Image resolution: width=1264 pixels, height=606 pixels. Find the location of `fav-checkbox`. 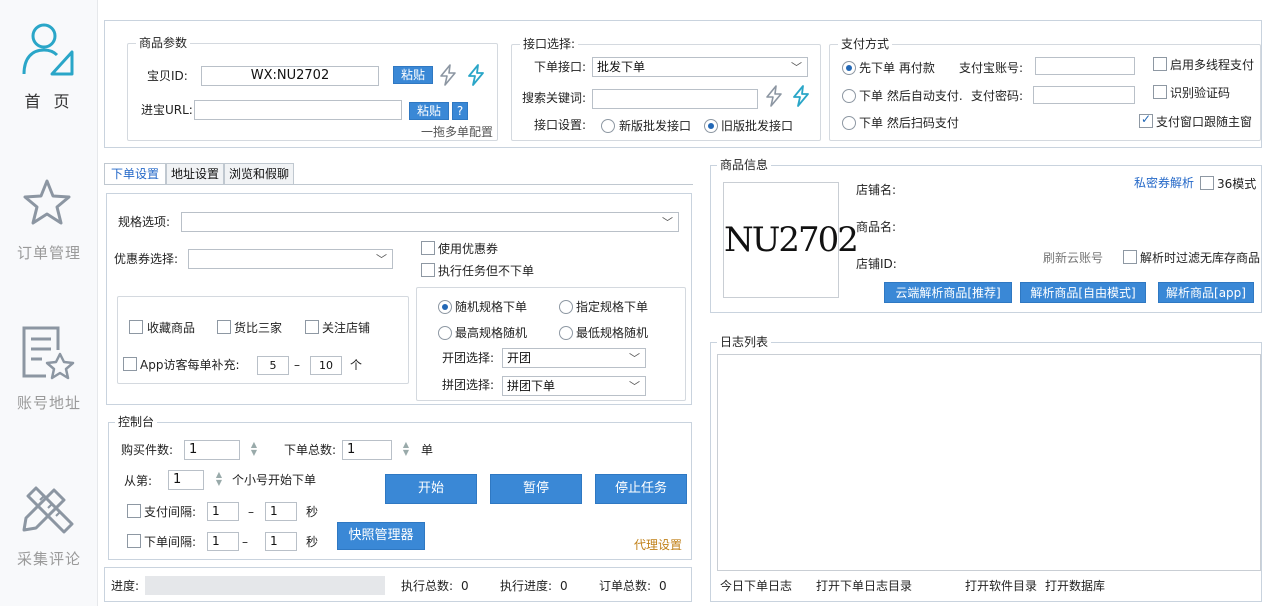

fav-checkbox is located at coordinates (136, 327).